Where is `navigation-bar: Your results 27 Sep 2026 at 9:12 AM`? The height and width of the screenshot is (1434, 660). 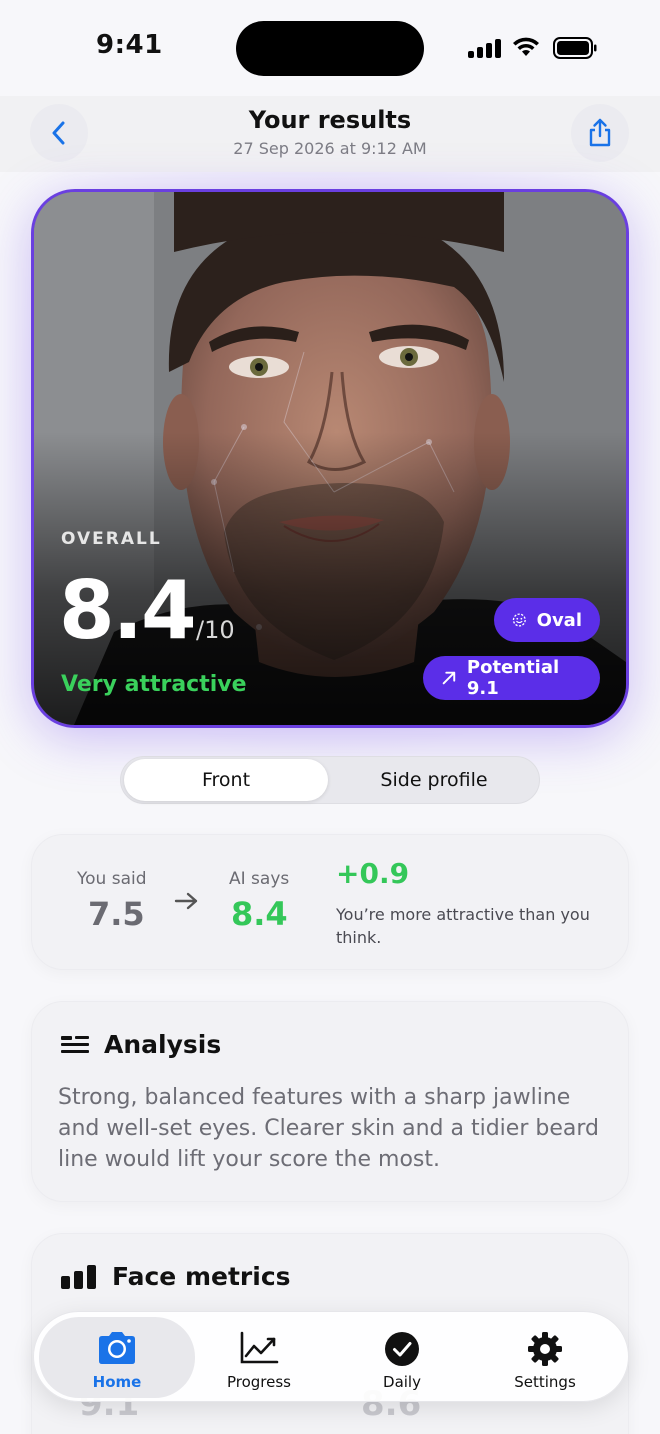
navigation-bar: Your results 27 Sep 2026 at 9:12 AM is located at coordinates (330, 134).